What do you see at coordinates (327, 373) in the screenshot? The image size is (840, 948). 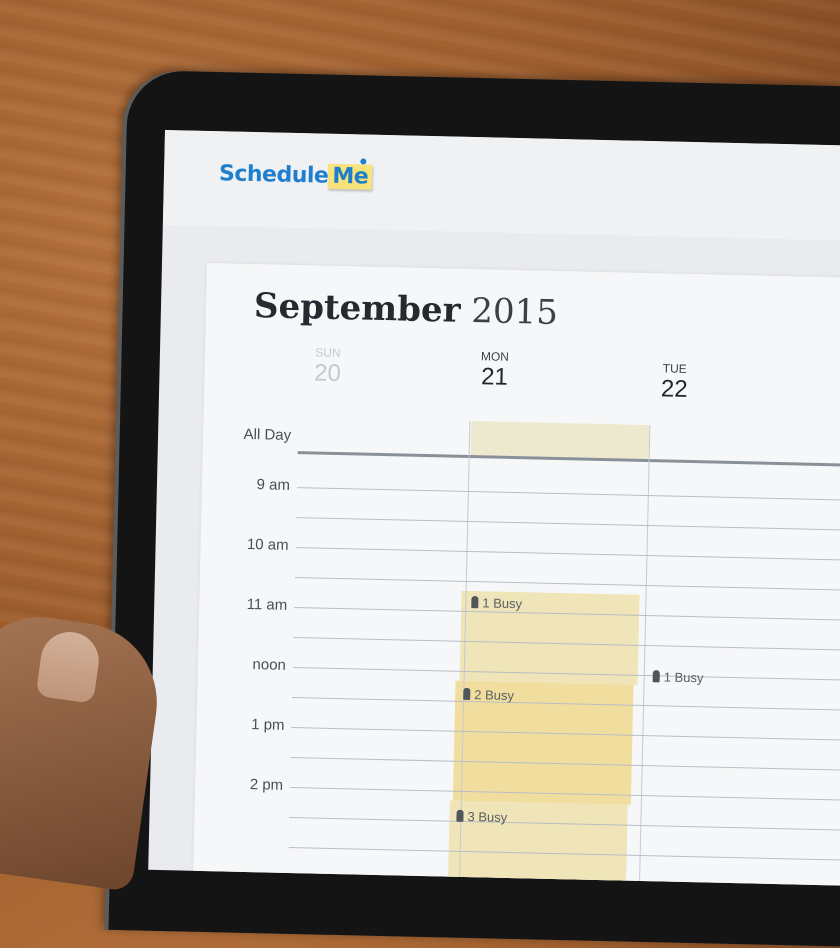 I see `day-date: 20` at bounding box center [327, 373].